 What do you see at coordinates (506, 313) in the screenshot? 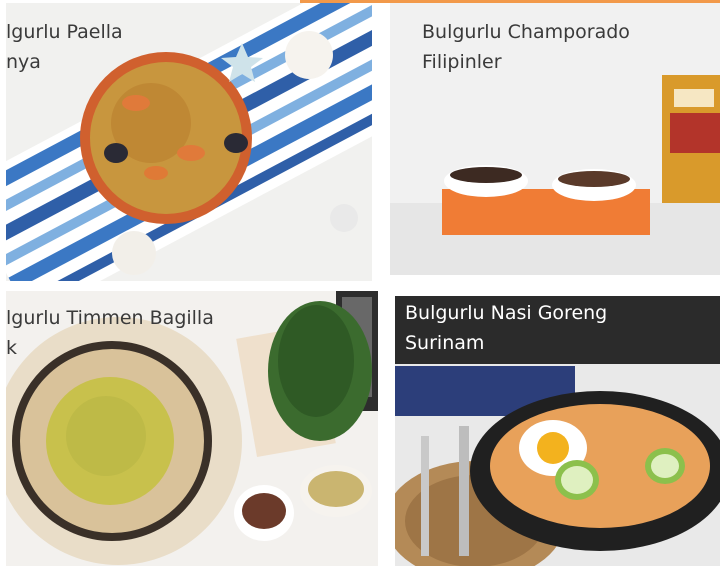
I see `recipe-title-line-1: Bulgurlu Nasi Goreng` at bounding box center [506, 313].